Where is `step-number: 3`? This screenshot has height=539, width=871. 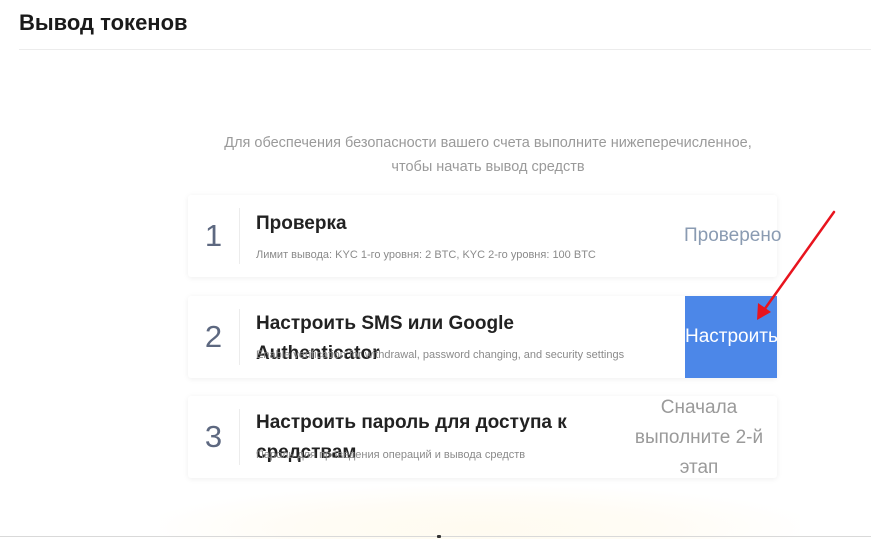
step-number: 3 is located at coordinates (213, 436).